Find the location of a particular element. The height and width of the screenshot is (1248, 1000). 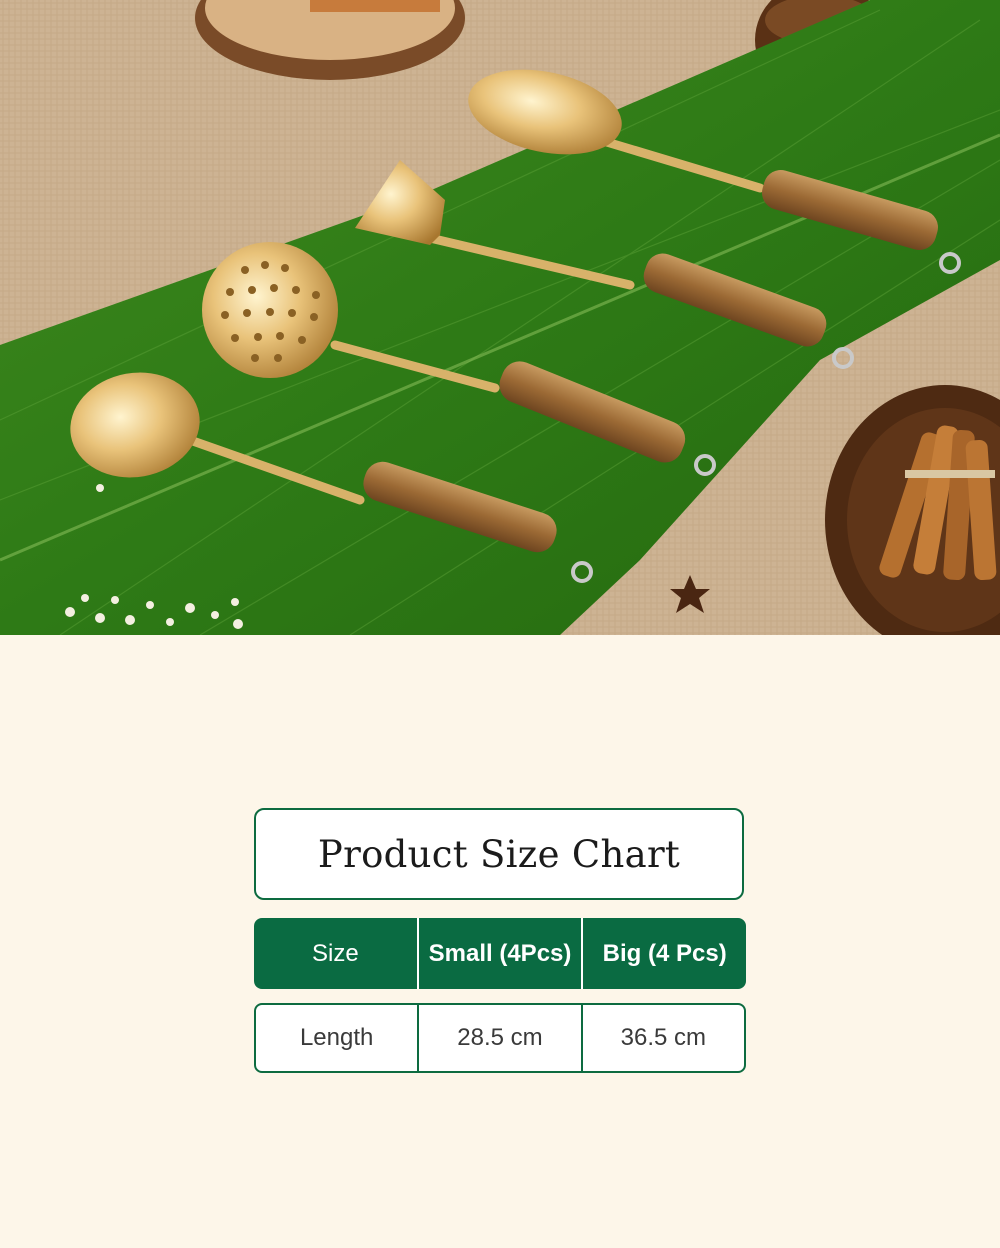

small-value-cell: 28.5 cm is located at coordinates (498, 1038).